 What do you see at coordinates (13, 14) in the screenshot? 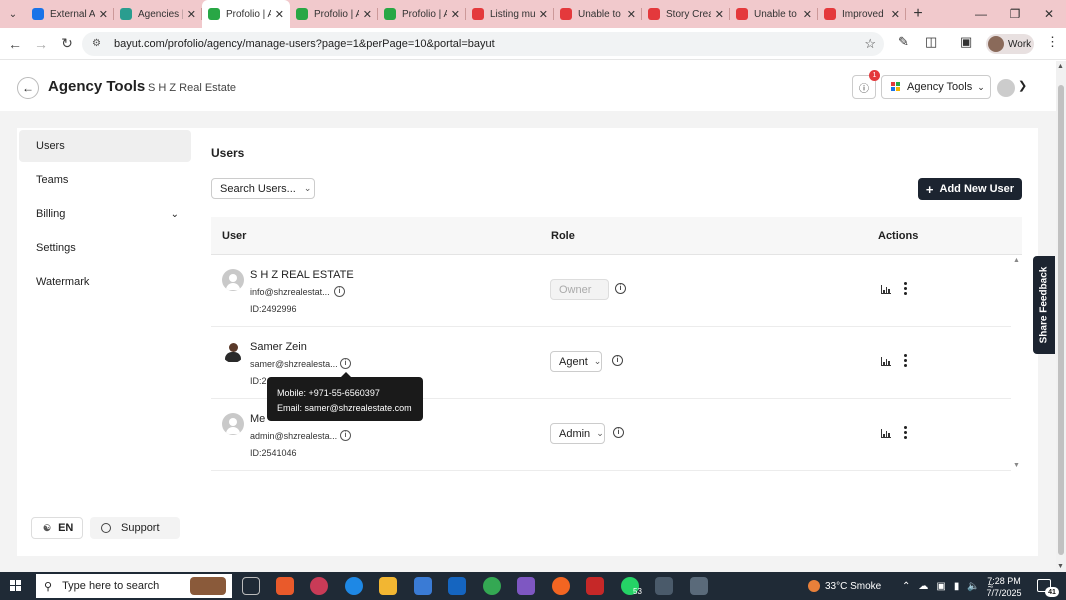
I see `tab-search-icon: ⌄` at bounding box center [13, 14].